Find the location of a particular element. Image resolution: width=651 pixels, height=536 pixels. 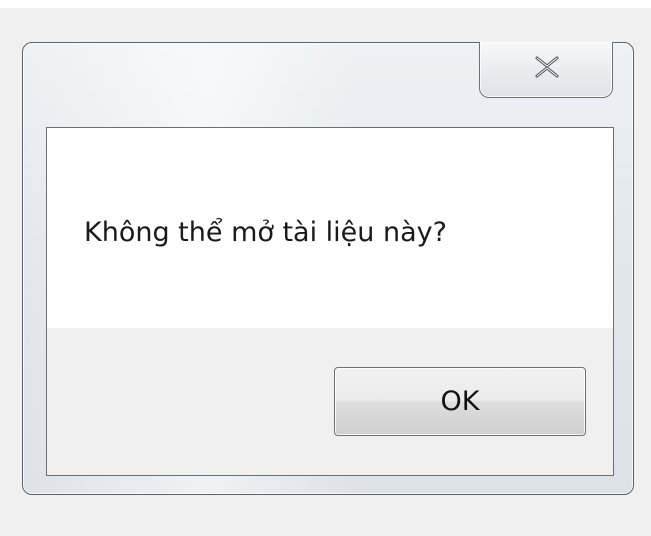

dialog-message: Không thể mở tài liệu này? is located at coordinates (265, 232).